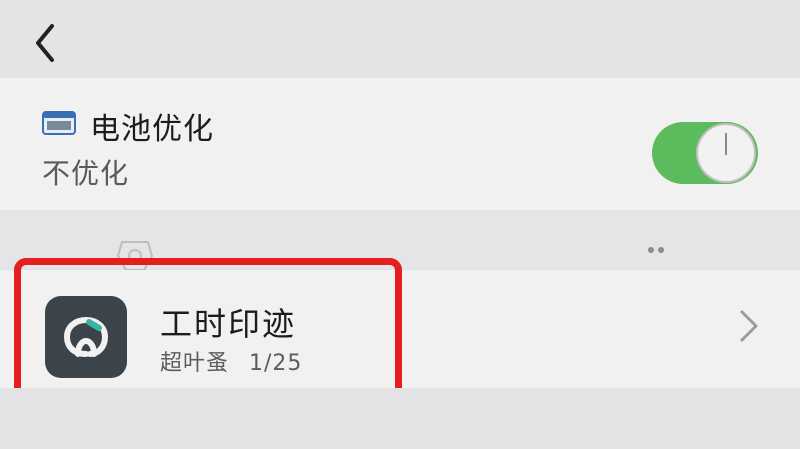  I want to click on toggle-knob, so click(726, 153).